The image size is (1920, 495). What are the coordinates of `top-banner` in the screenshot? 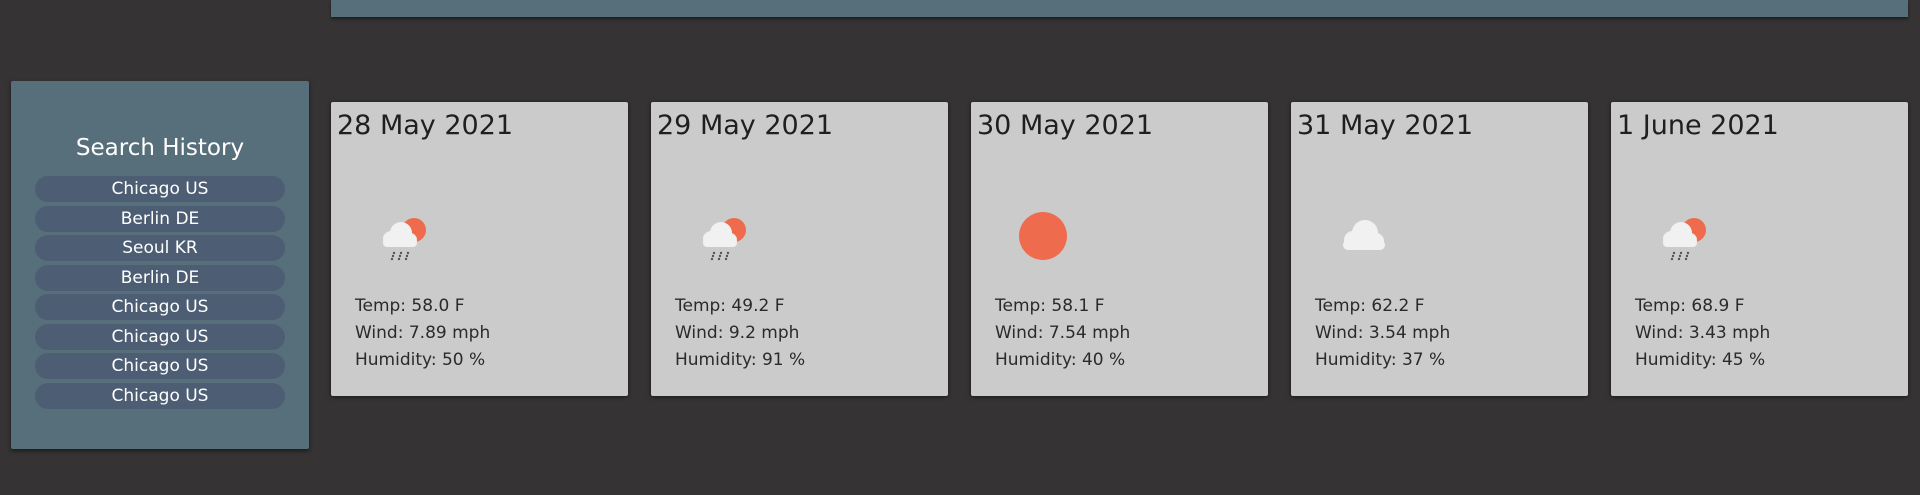 It's located at (1119, 8).